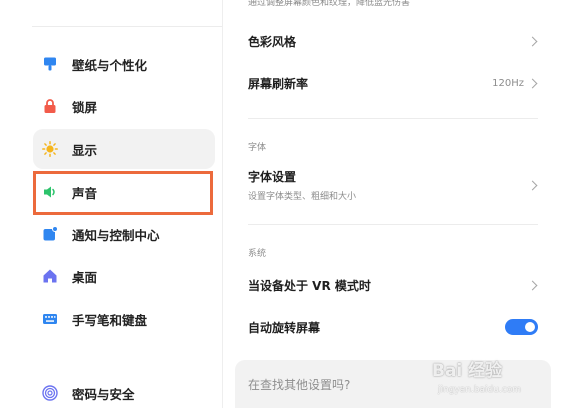 The image size is (567, 413). What do you see at coordinates (50, 149) in the screenshot?
I see `sun-icon` at bounding box center [50, 149].